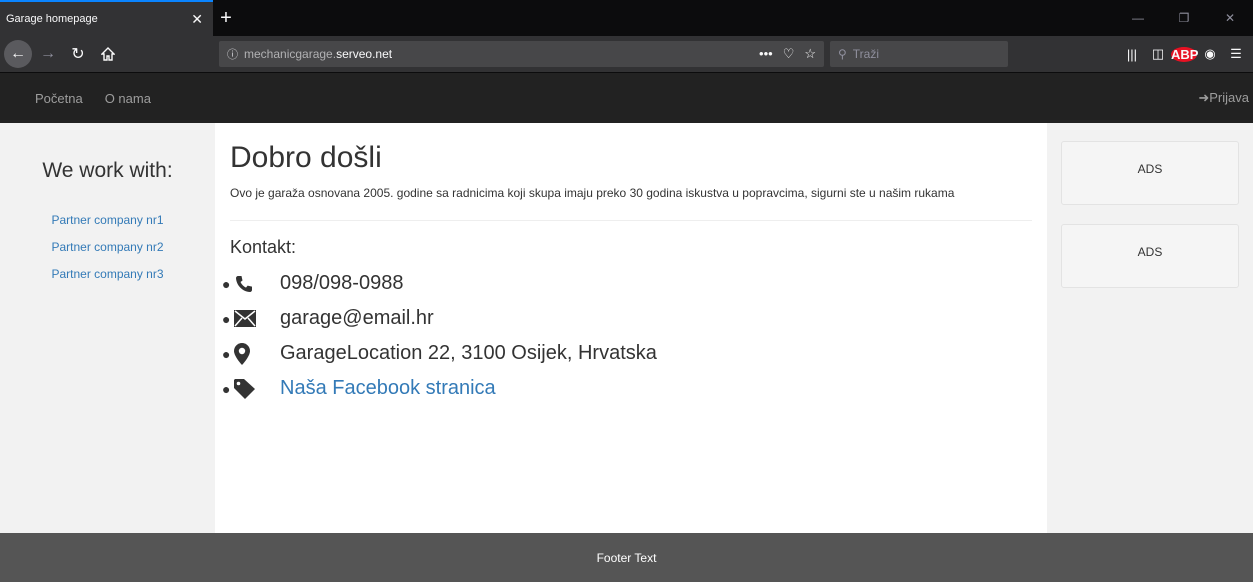 This screenshot has width=1253, height=582. What do you see at coordinates (197, 19) in the screenshot?
I see `tab-close-icon: ✕` at bounding box center [197, 19].